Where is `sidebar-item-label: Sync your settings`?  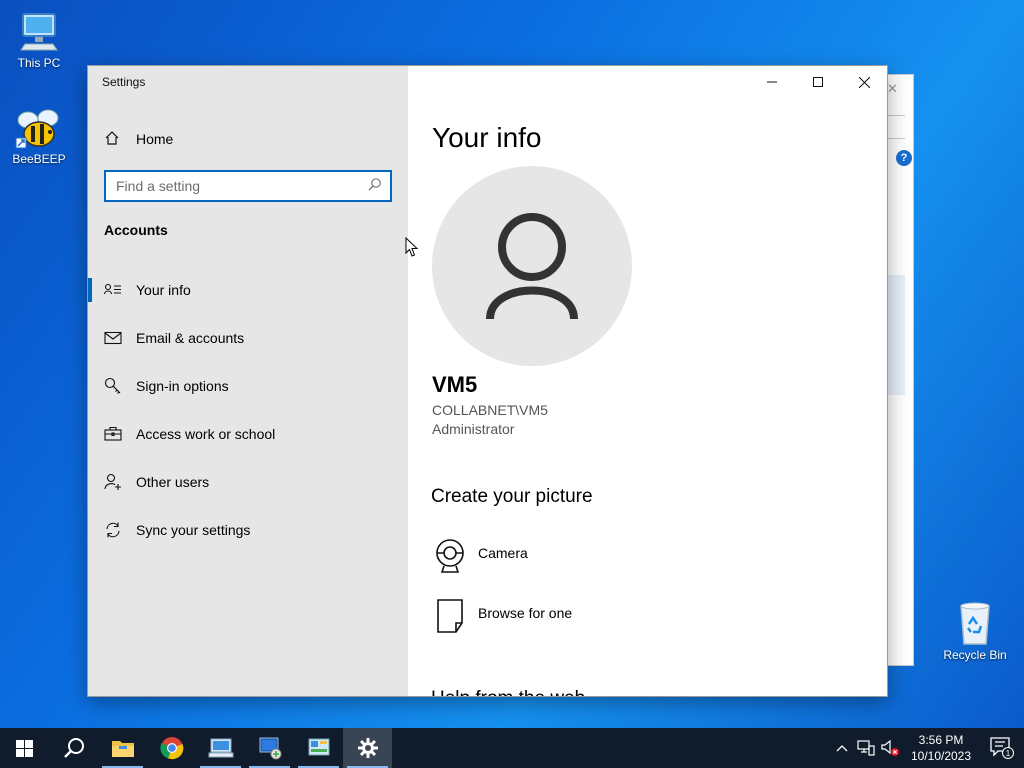 sidebar-item-label: Sync your settings is located at coordinates (193, 530).